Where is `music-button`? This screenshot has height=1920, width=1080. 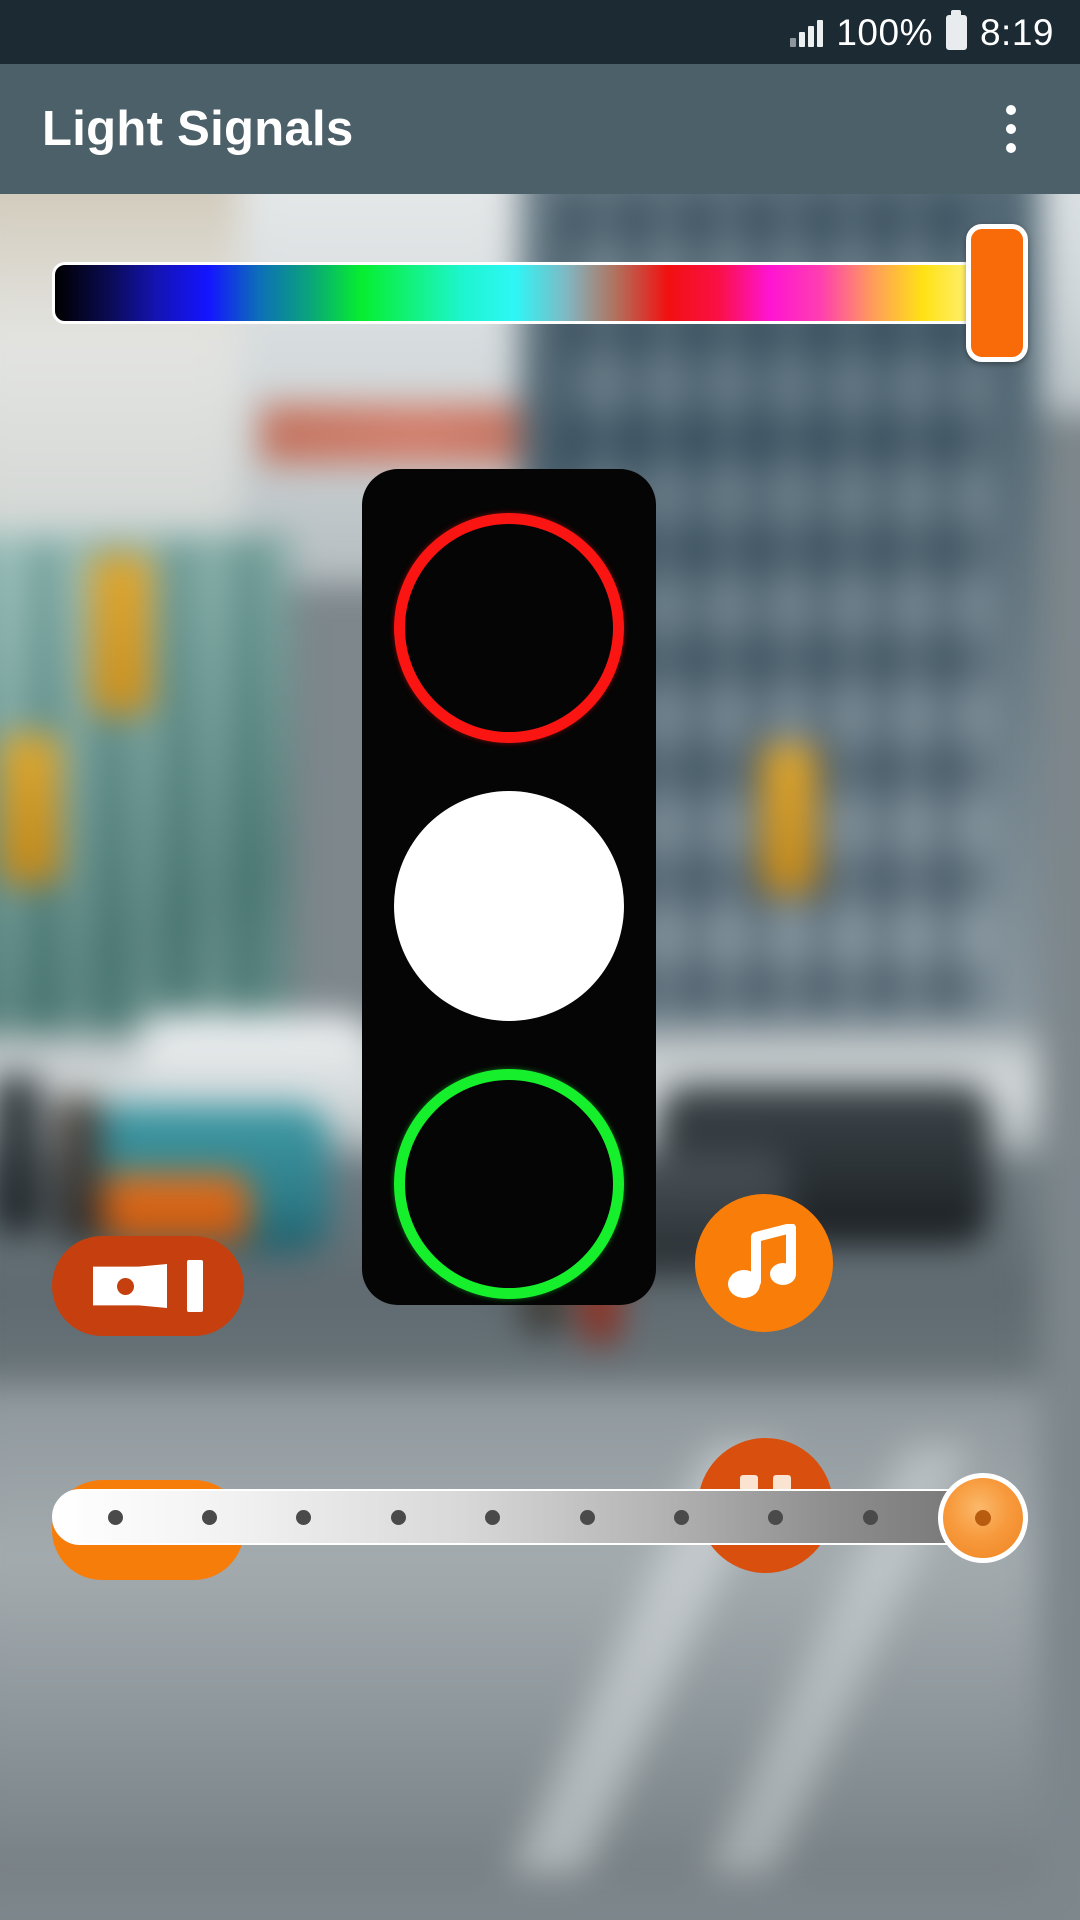
music-button is located at coordinates (764, 1263).